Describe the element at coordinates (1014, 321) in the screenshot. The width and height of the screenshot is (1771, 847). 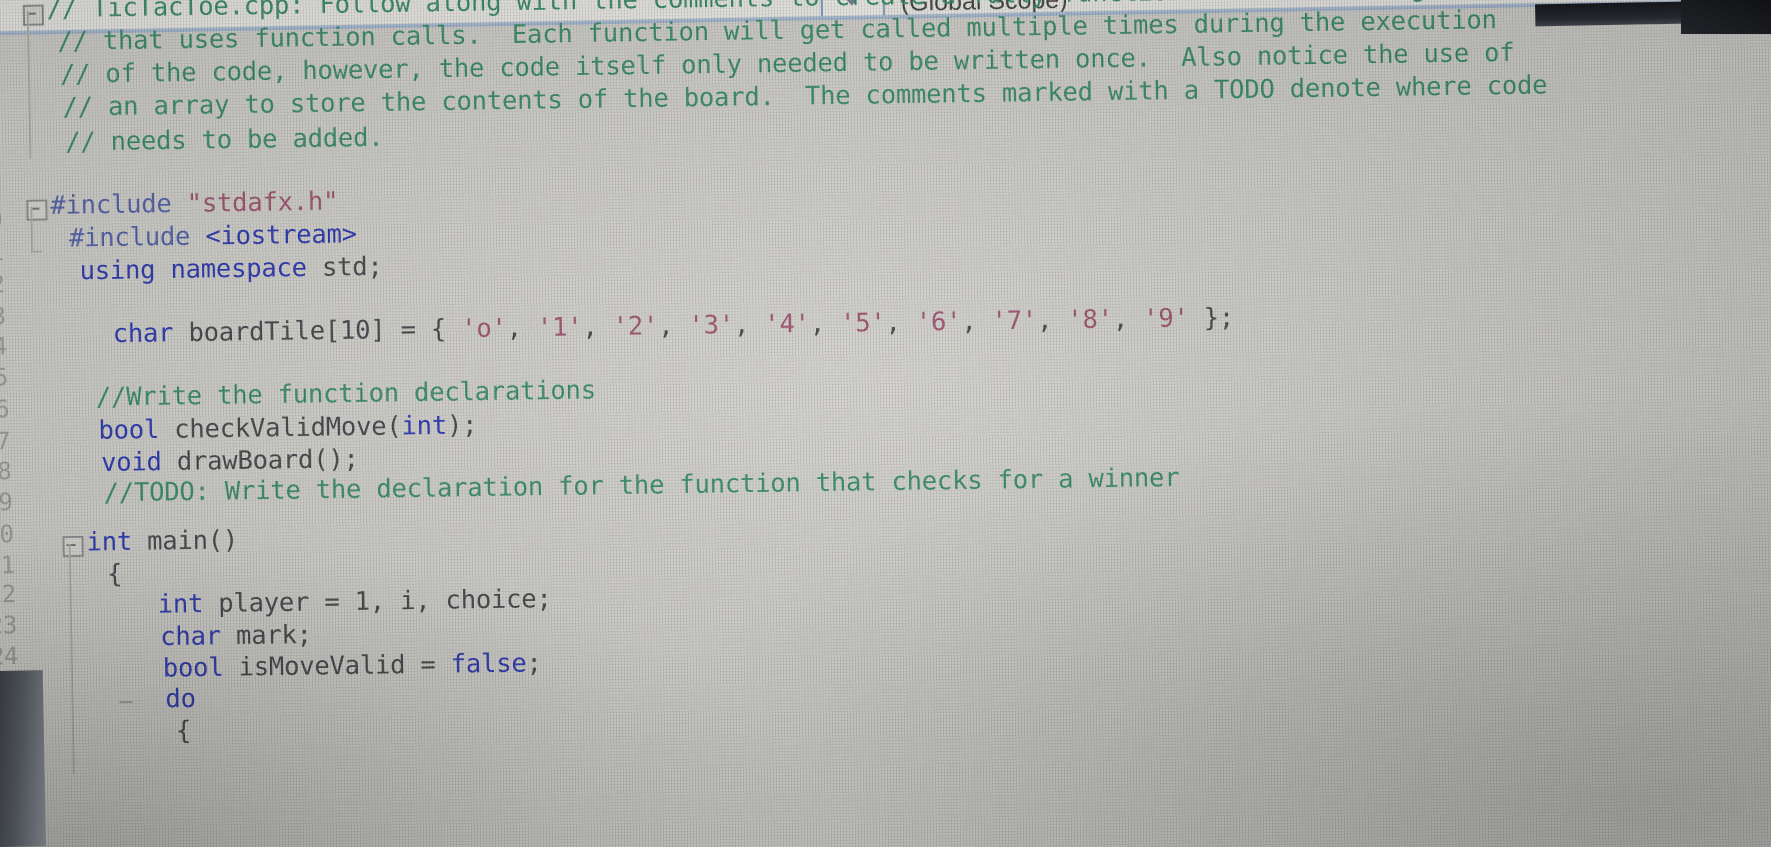
I see `code-token: '7'` at that location.